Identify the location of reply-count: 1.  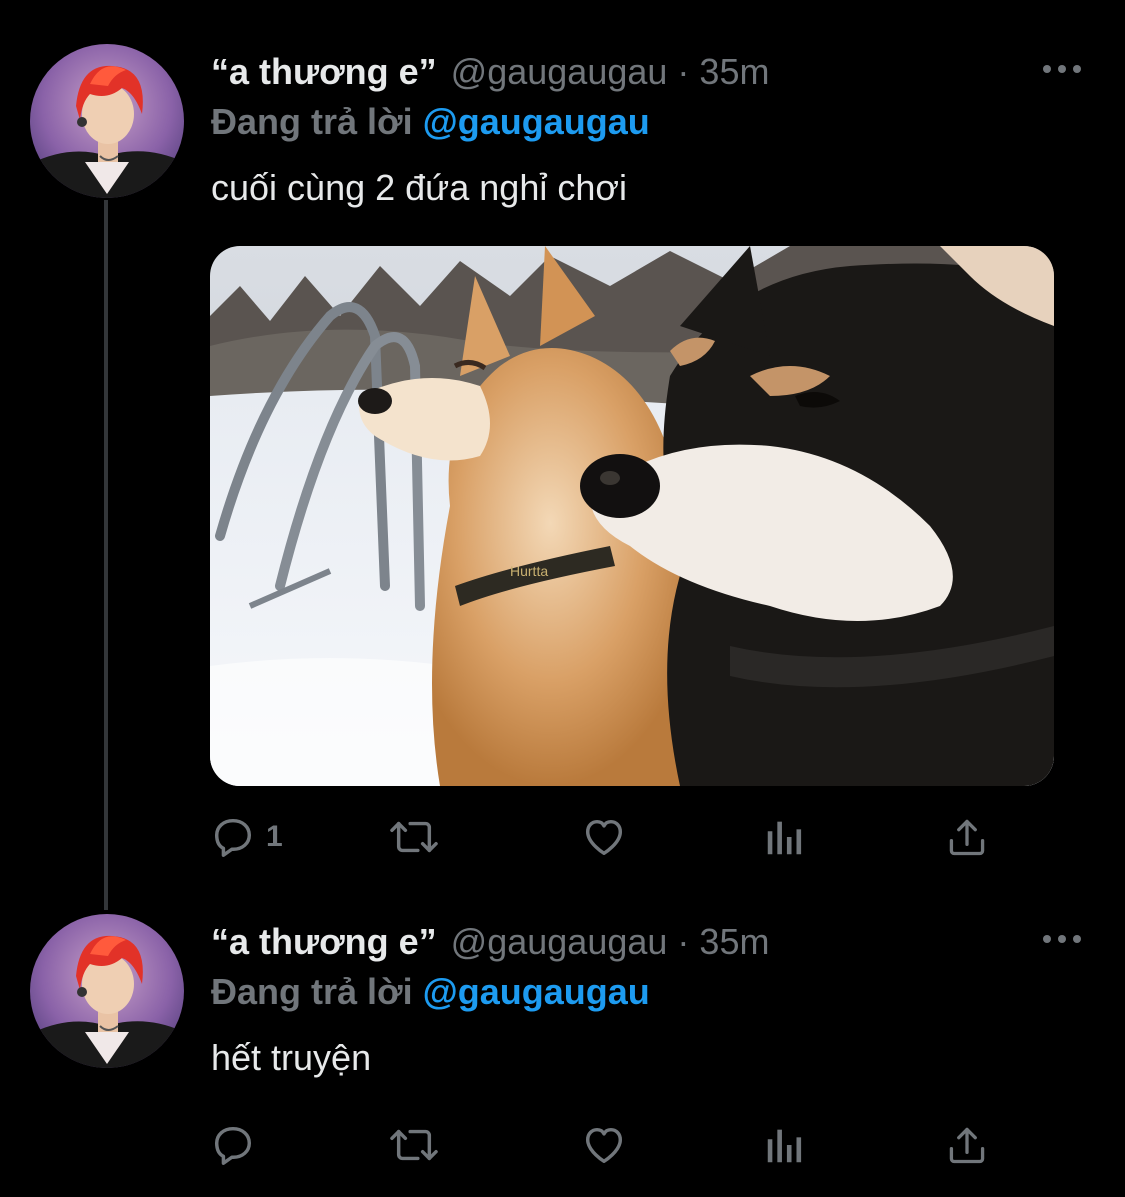
(274, 836).